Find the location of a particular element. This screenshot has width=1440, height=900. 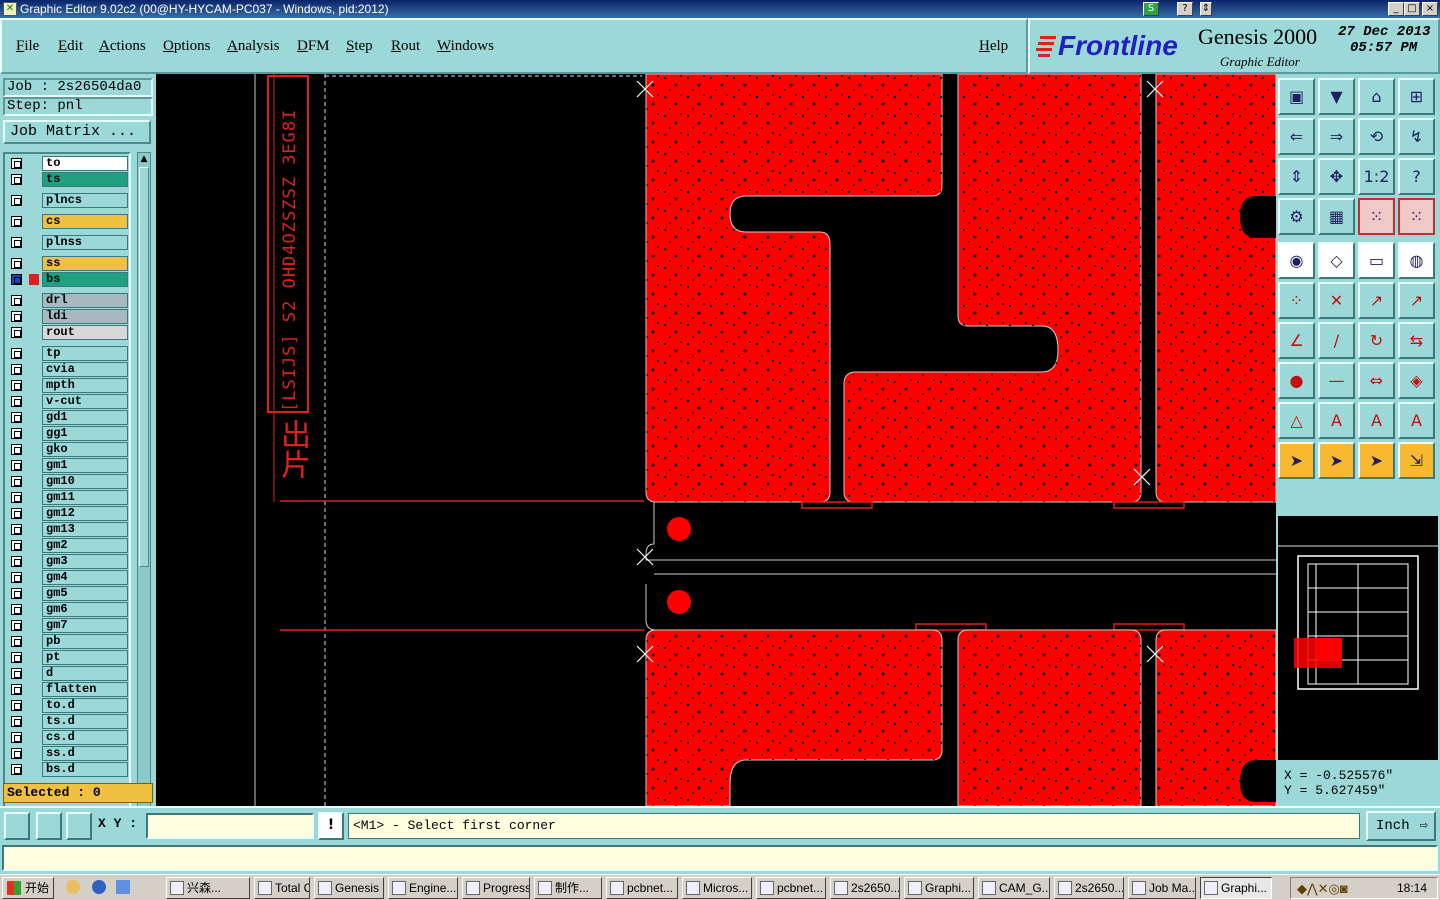

layer-name: to.d is located at coordinates (85, 705).